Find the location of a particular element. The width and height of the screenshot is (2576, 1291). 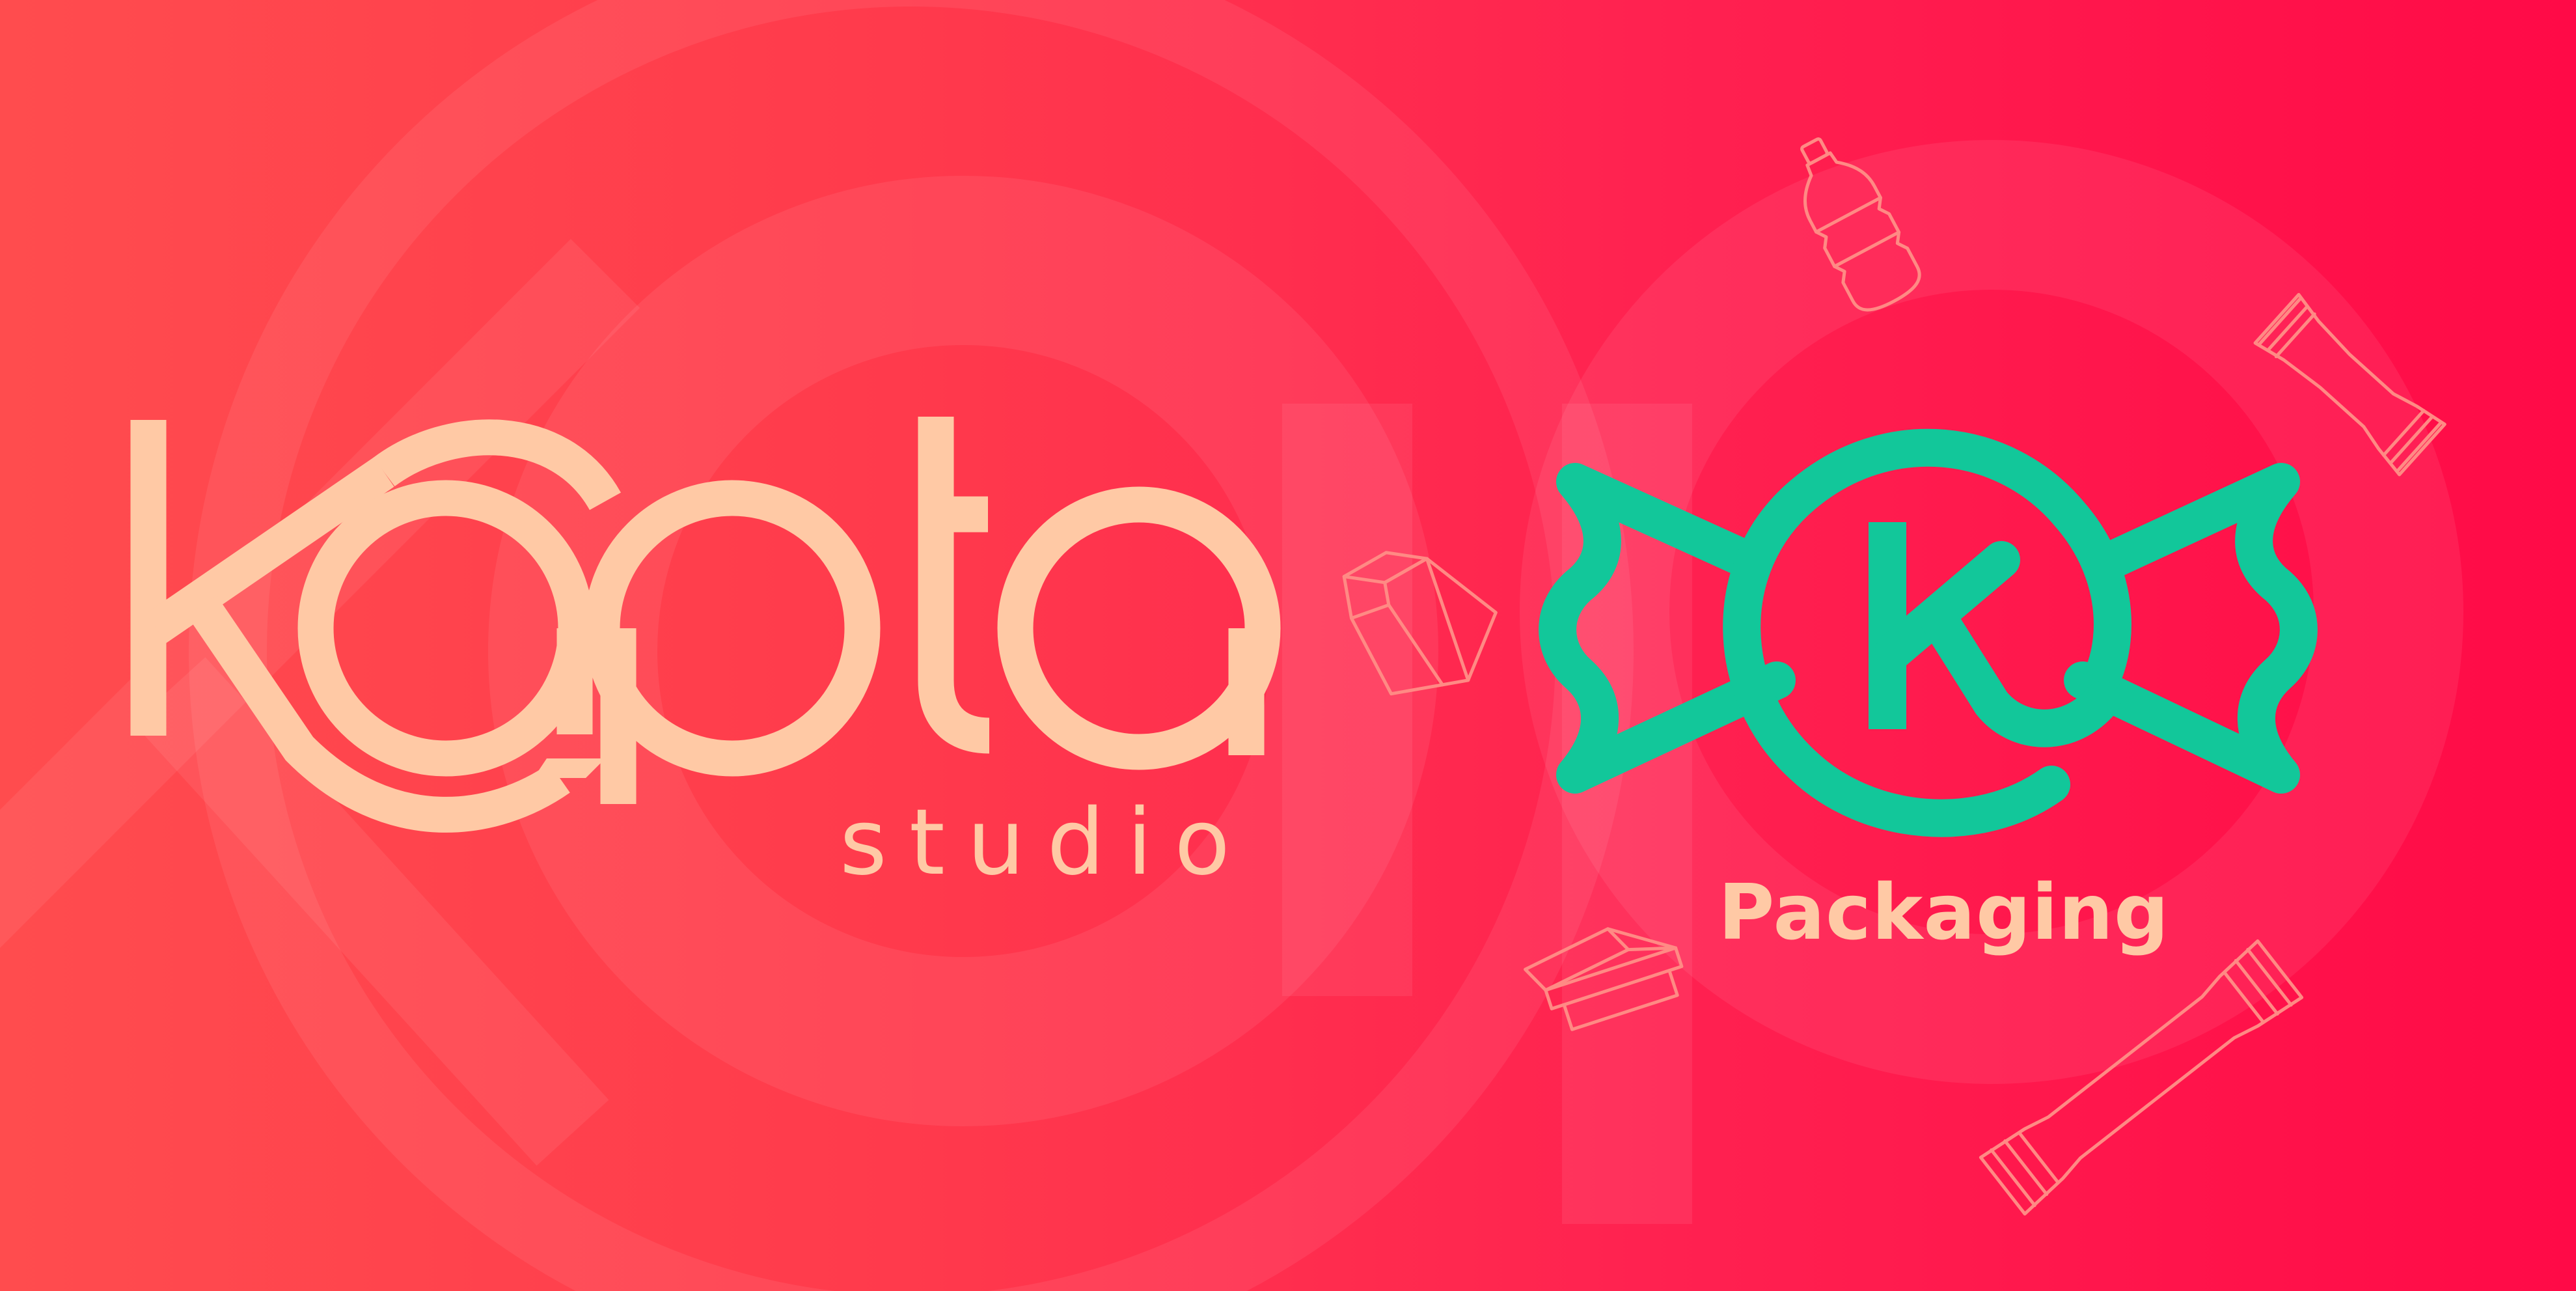

kapta-logo: kapta is located at coordinates (705, 625).